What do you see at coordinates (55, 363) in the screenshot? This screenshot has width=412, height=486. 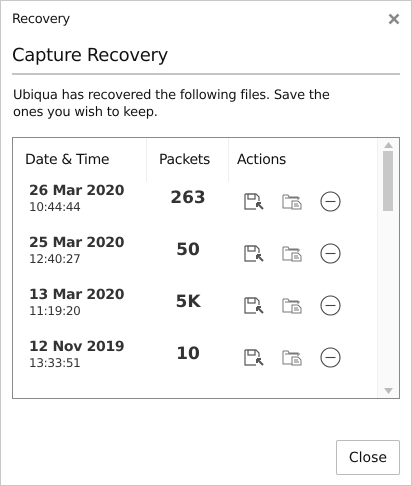 I see `time-text: 13:33:51` at bounding box center [55, 363].